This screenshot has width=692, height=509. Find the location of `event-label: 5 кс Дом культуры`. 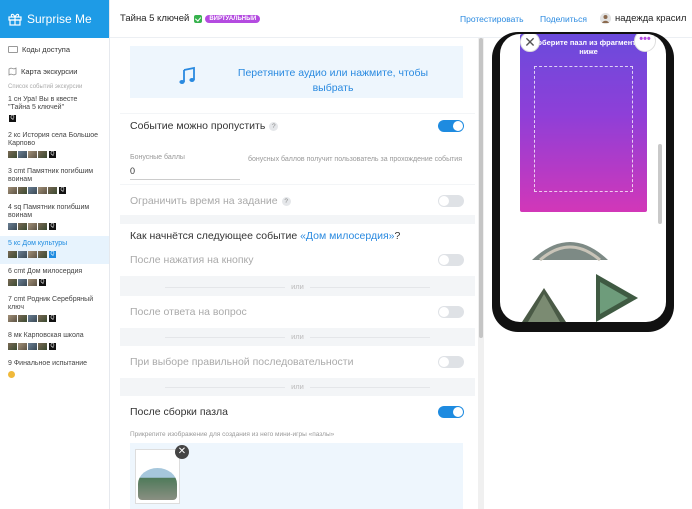

event-label: 5 кс Дом культуры is located at coordinates (38, 243).